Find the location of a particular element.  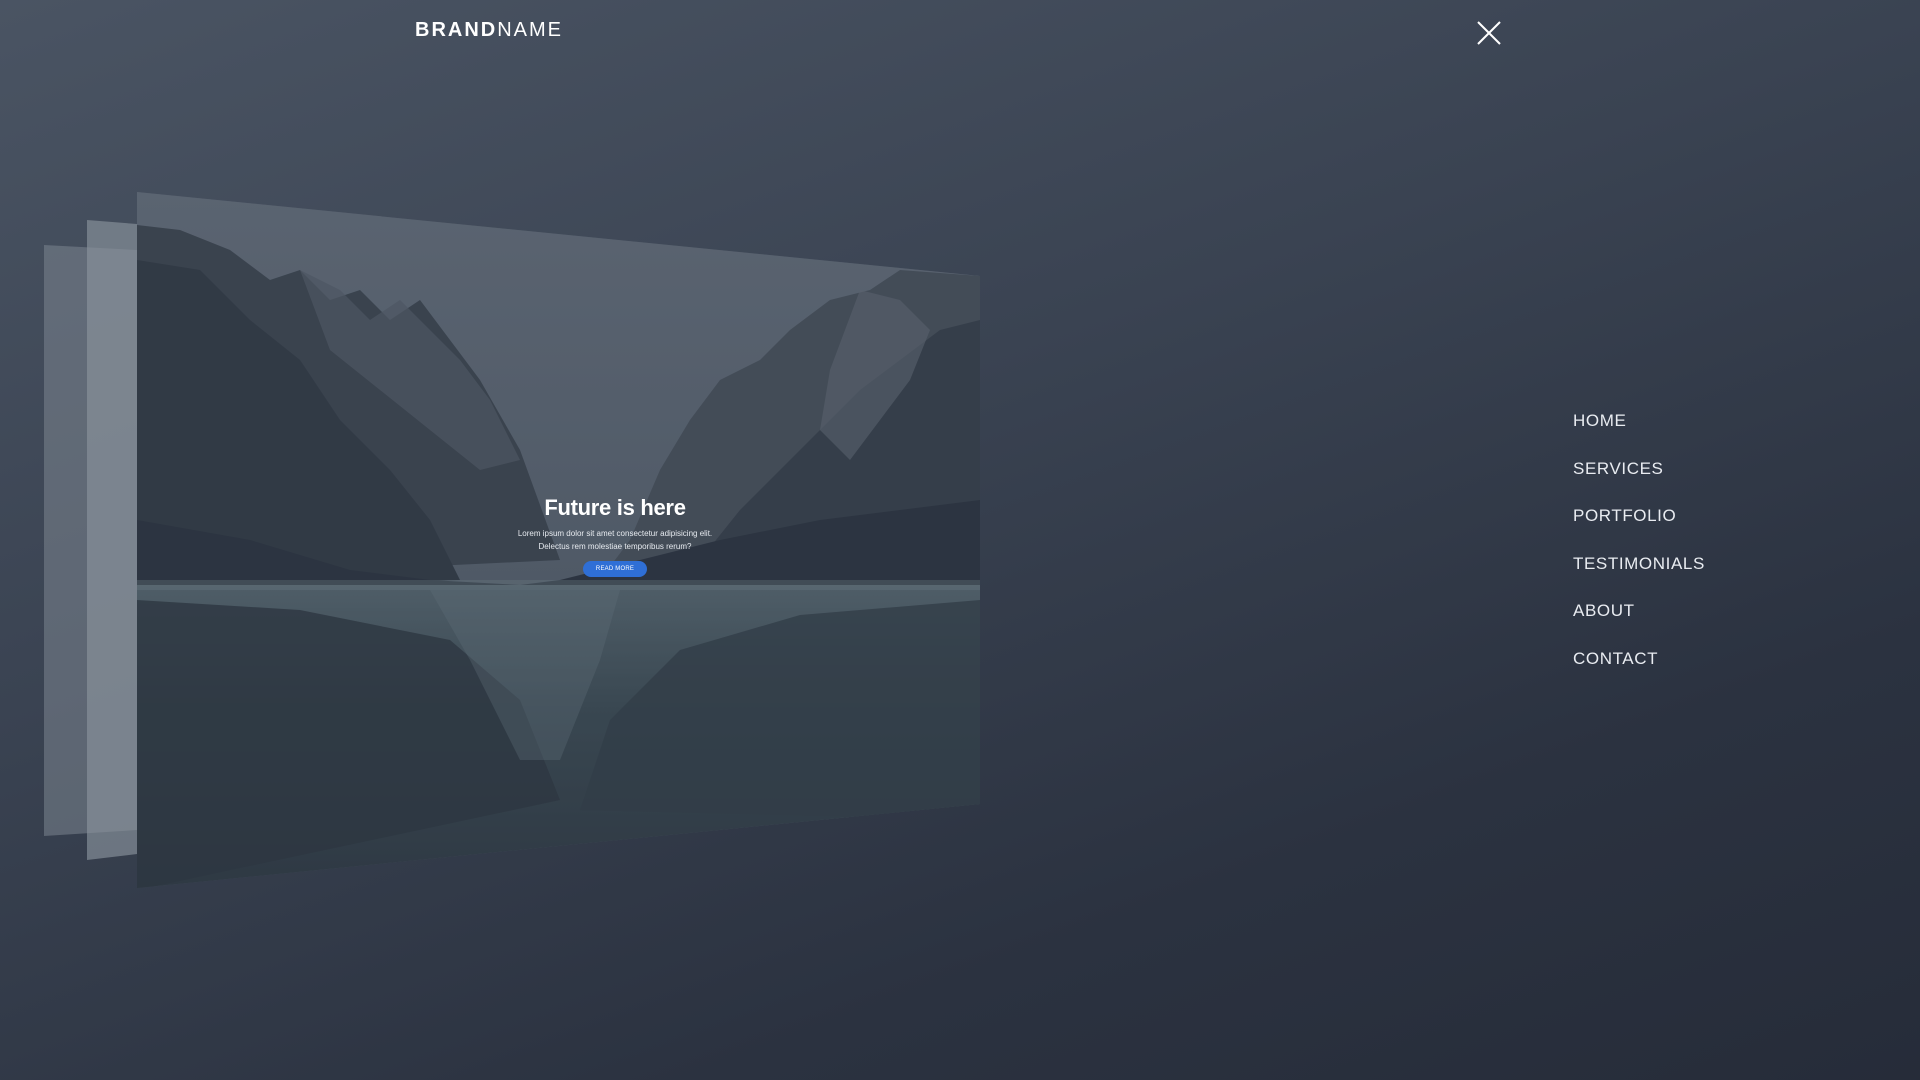

hero-title: Future is here is located at coordinates (615, 507).